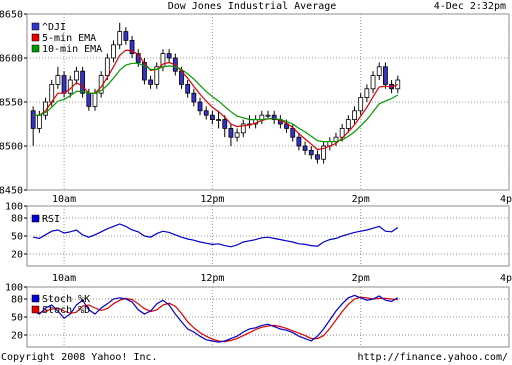  I want to click on y-tick-label: 8600, so click(11, 59).